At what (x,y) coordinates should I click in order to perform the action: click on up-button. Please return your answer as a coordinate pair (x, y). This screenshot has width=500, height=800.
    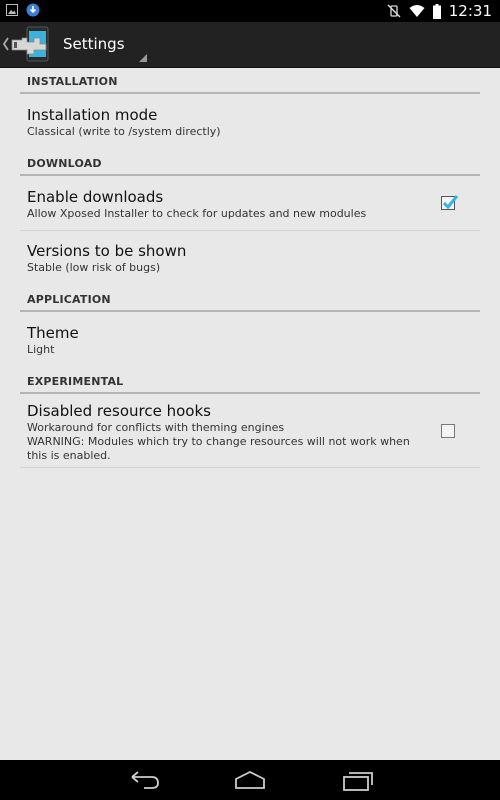
    Looking at the image, I should click on (28, 45).